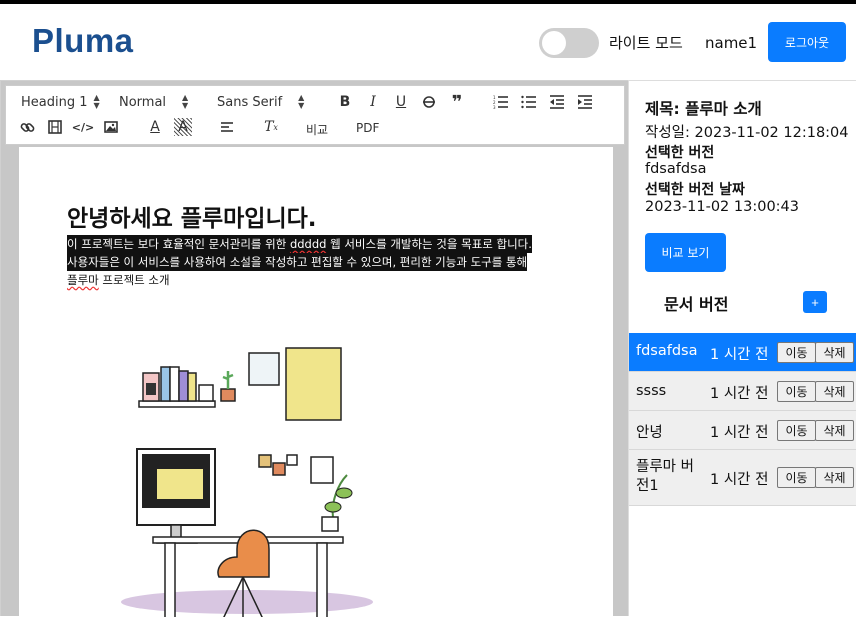  Describe the element at coordinates (192, 219) in the screenshot. I see `document-heading: 안녕하세요 플루마입니다.` at that location.